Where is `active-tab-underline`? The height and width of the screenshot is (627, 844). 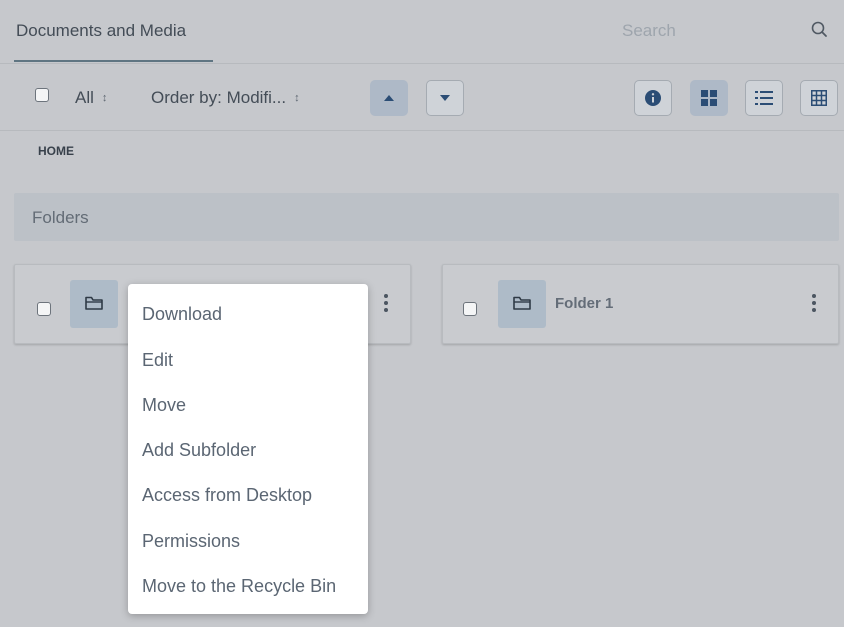 active-tab-underline is located at coordinates (113, 61).